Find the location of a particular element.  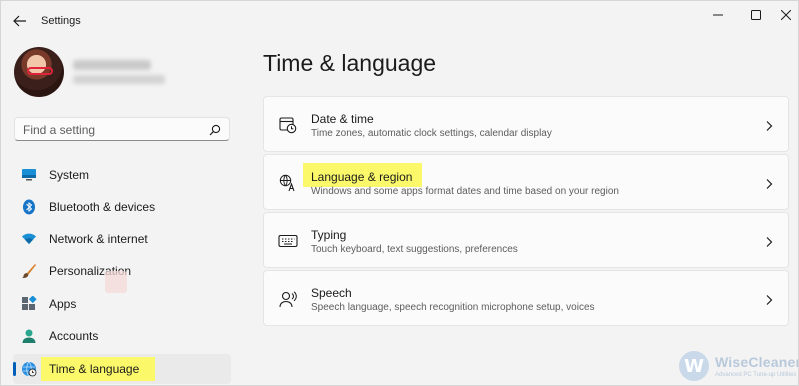

sidebar-item-apps: Apps is located at coordinates (122, 304).